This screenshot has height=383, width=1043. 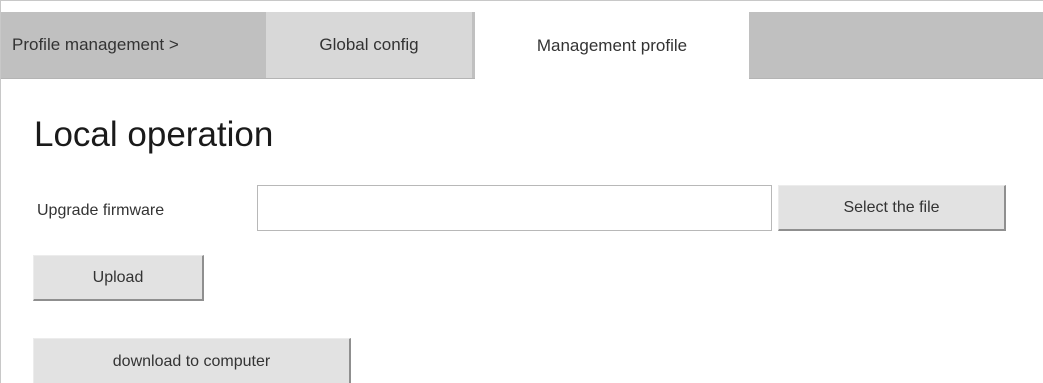 I want to click on firmware-file-input, so click(x=514, y=208).